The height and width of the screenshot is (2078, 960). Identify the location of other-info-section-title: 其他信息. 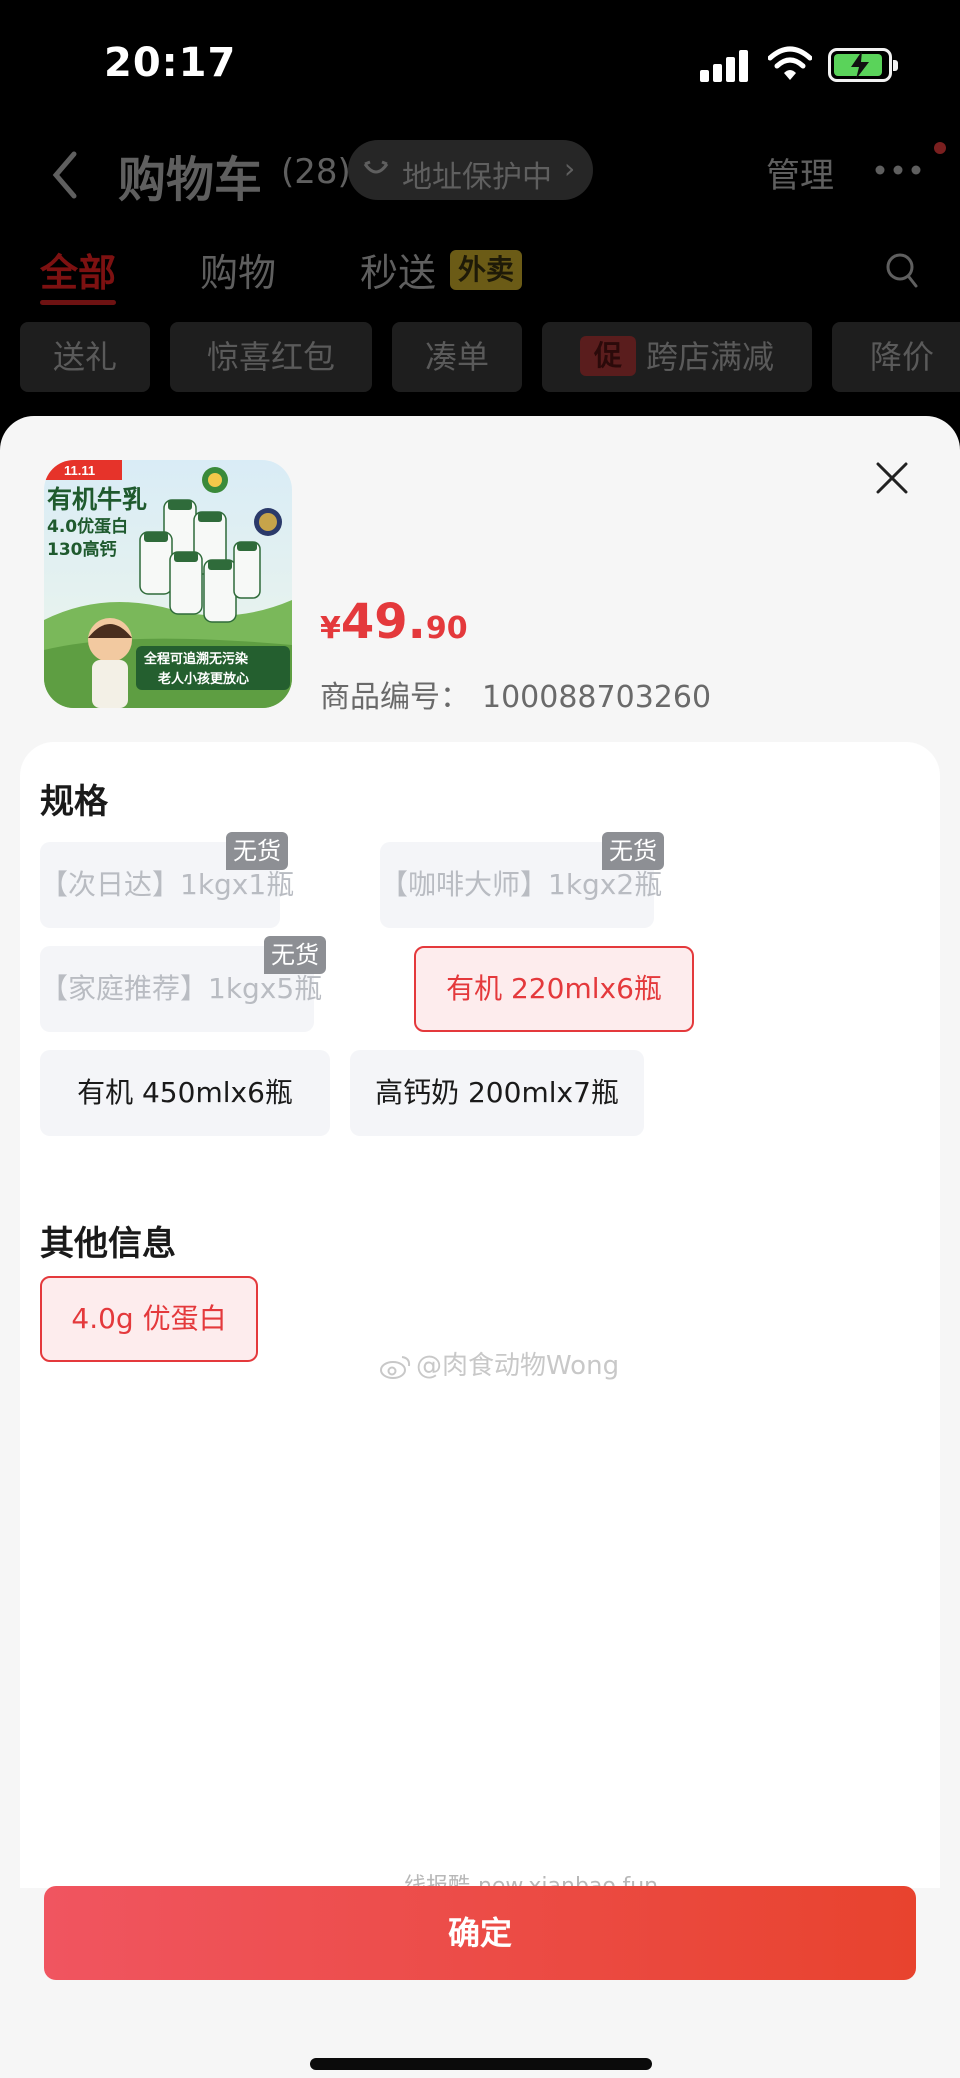
(108, 1244).